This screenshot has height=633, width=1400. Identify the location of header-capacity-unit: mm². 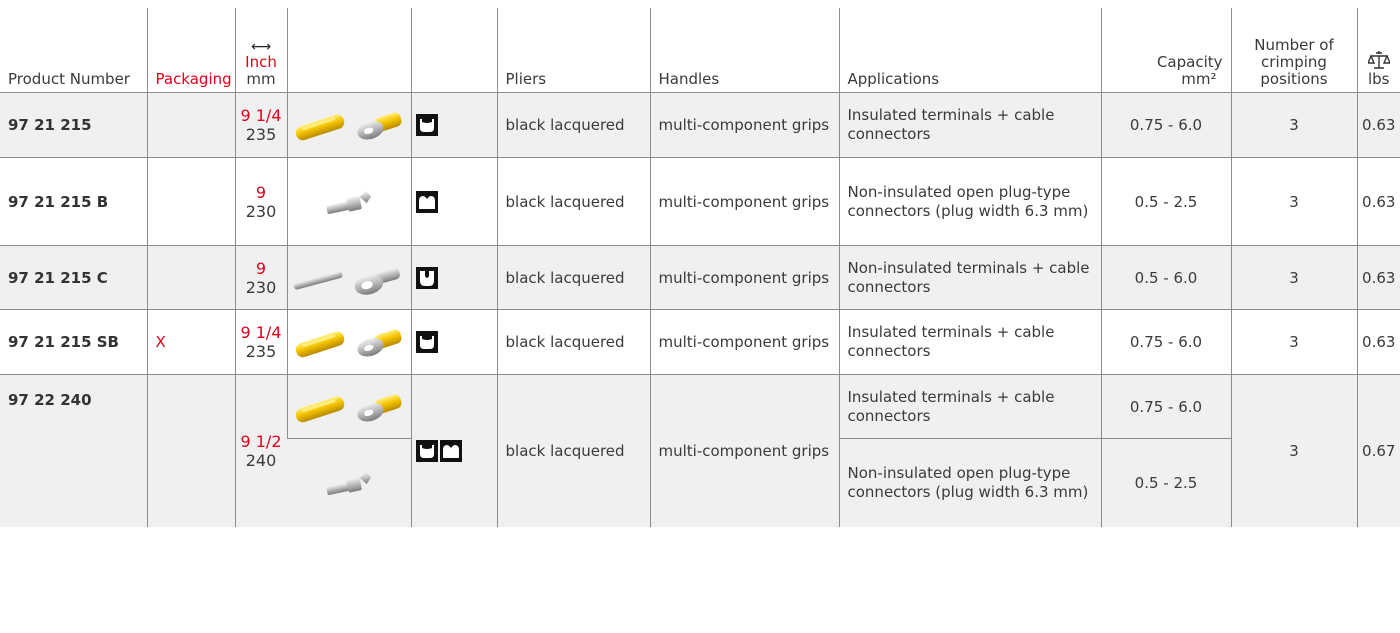
(1199, 79).